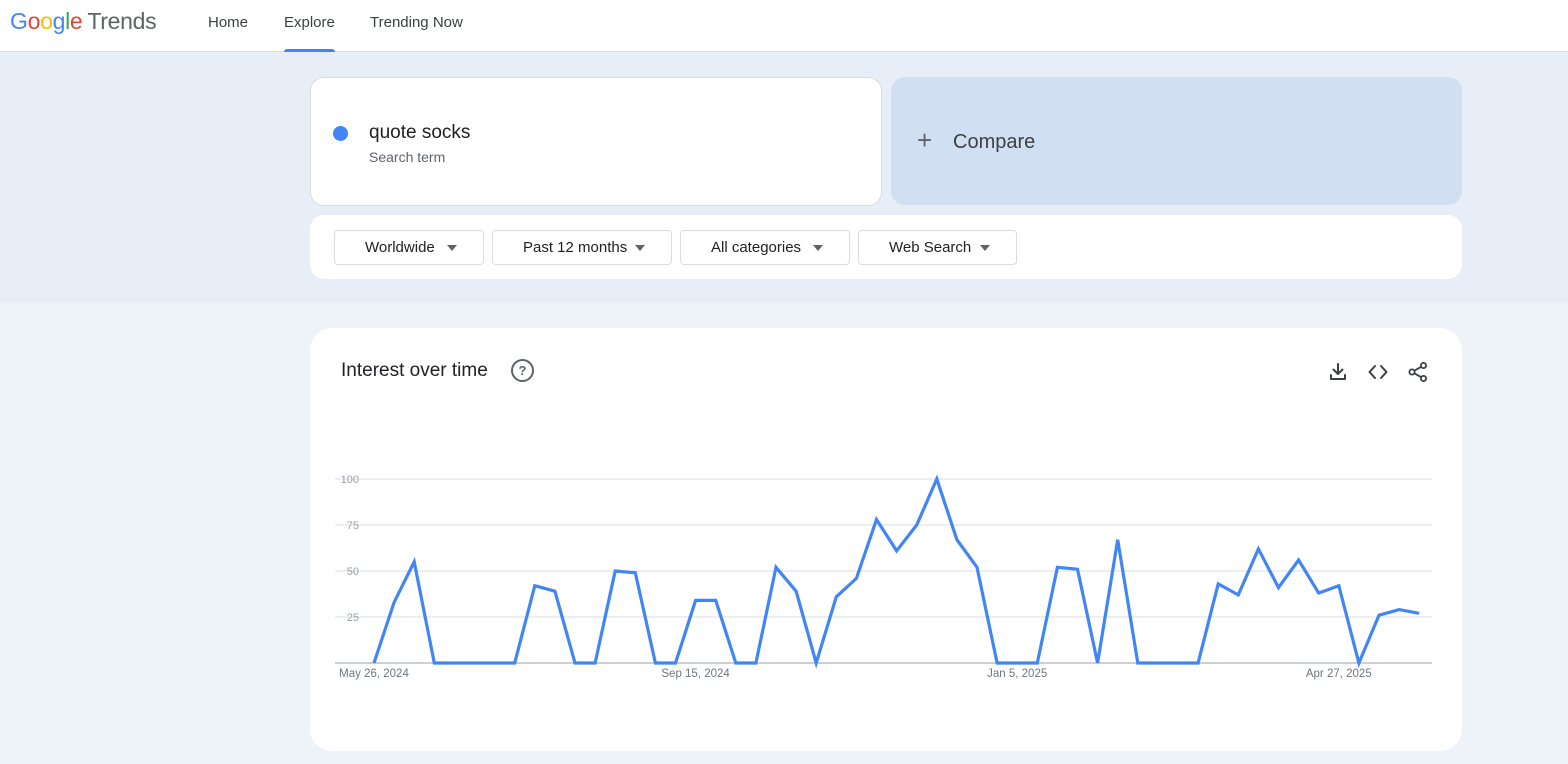 The height and width of the screenshot is (764, 1568). I want to click on y-tick-label: 75, so click(353, 526).